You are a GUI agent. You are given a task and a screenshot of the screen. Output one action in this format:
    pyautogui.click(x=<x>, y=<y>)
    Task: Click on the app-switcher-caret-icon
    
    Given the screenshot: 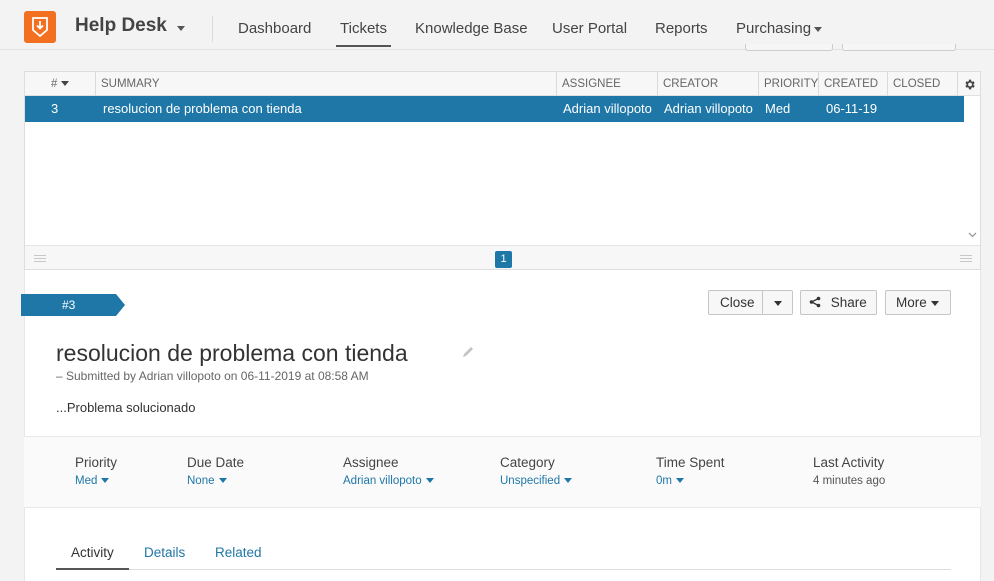 What is the action you would take?
    pyautogui.click(x=181, y=28)
    